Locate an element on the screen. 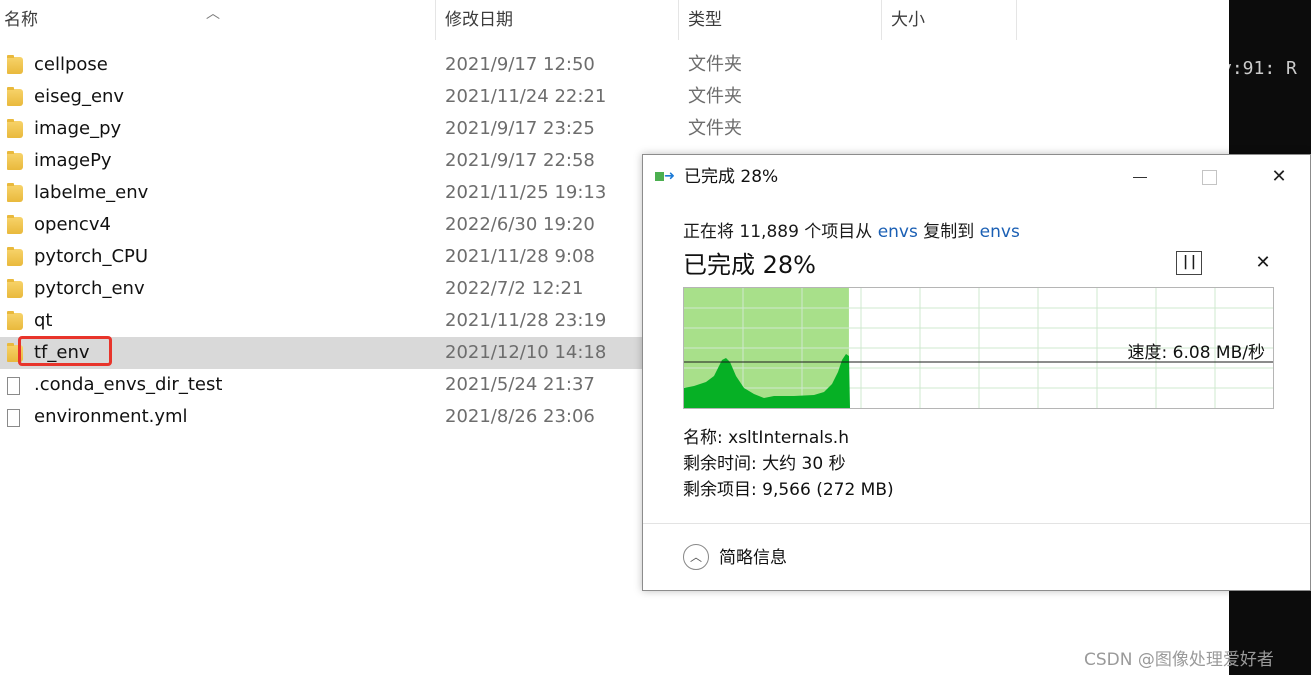  watermark: CSDN @图像处理爱好者 is located at coordinates (1179, 660).